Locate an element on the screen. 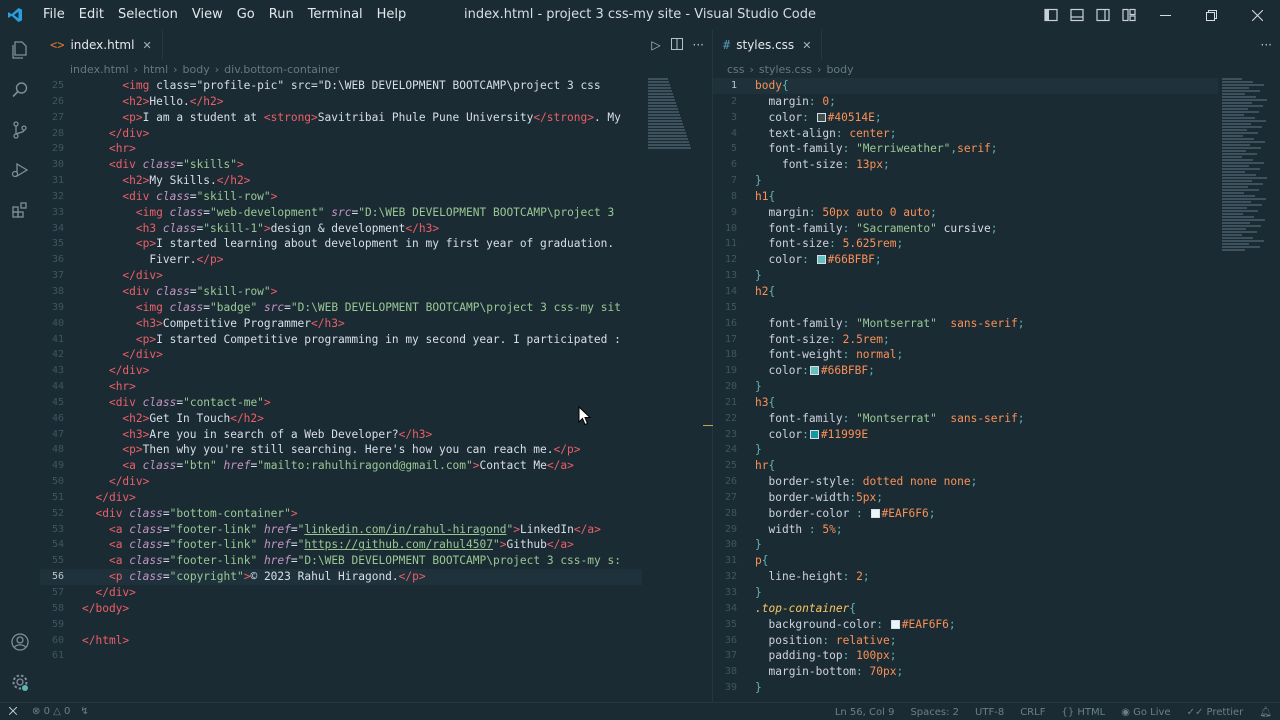 This screenshot has height=720, width=1280. code-line: 28 </div> is located at coordinates (341, 134).